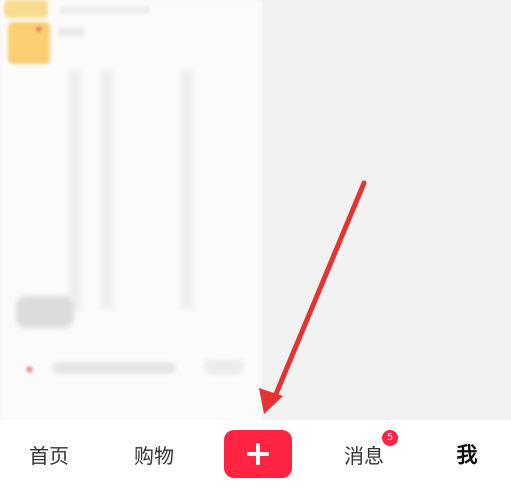 This screenshot has width=511, height=488. What do you see at coordinates (26, 9) in the screenshot?
I see `feed-thumbnail` at bounding box center [26, 9].